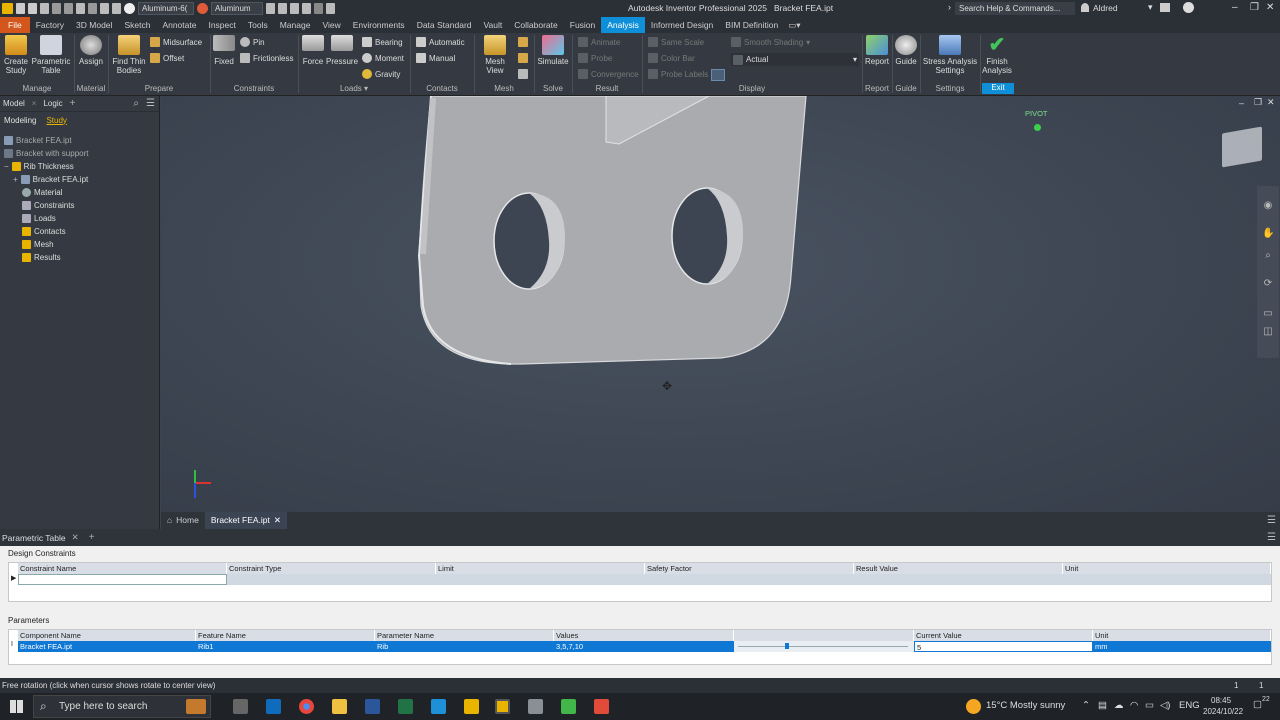 The image size is (1280, 720). Describe the element at coordinates (179, 25) in the screenshot. I see `tab-annotate: Annotate` at that location.